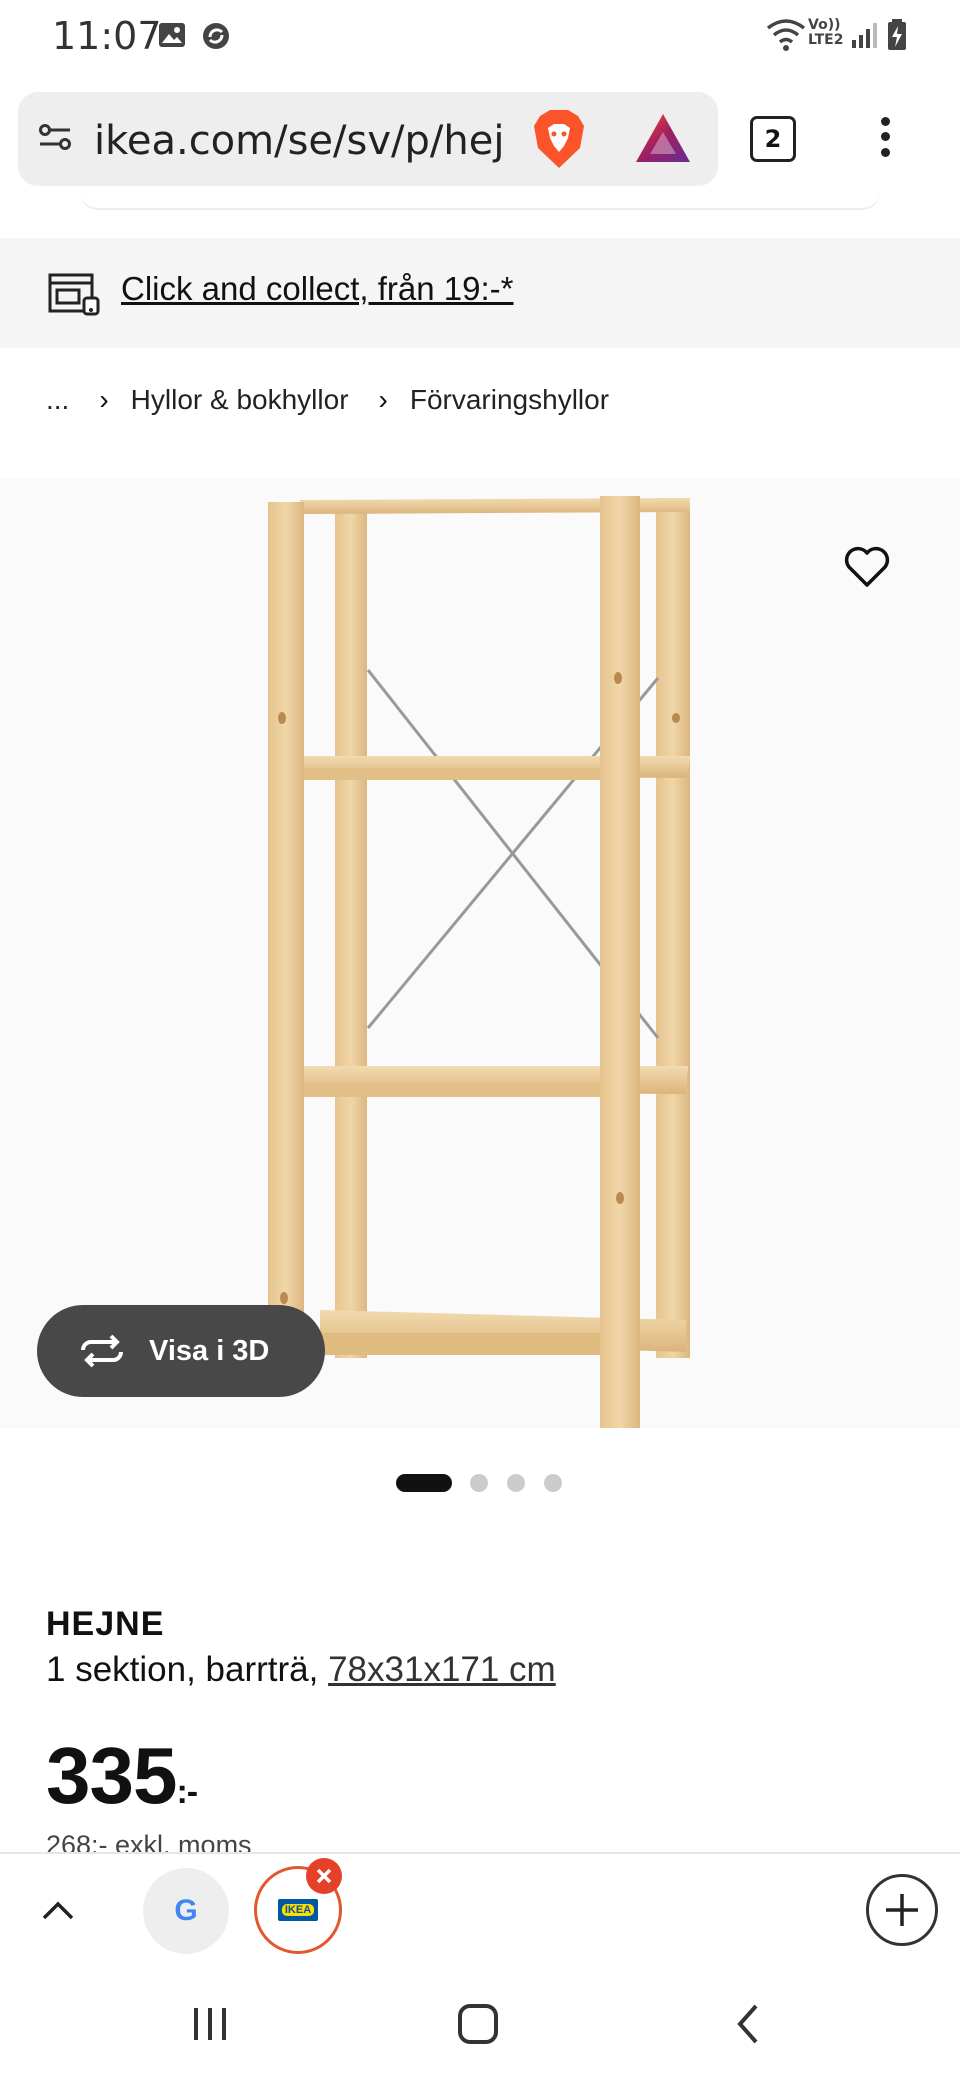 Image resolution: width=960 pixels, height=2080 pixels. I want to click on url-text: ikea.com/se/sv/p/hejne, so click(301, 141).